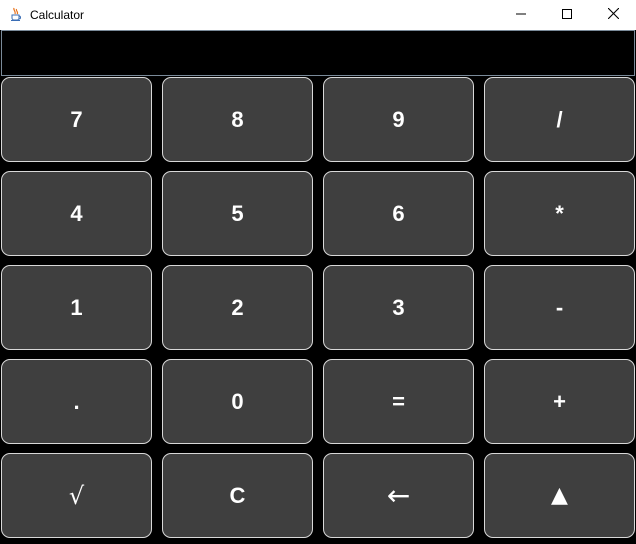 The width and height of the screenshot is (636, 544). Describe the element at coordinates (16, 14) in the screenshot. I see `java-cup-icon` at that location.